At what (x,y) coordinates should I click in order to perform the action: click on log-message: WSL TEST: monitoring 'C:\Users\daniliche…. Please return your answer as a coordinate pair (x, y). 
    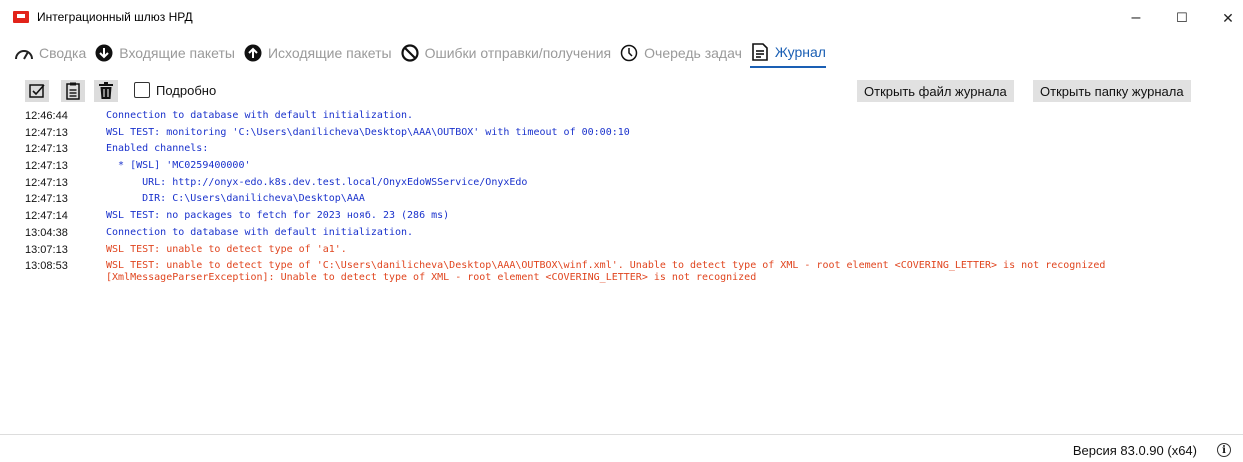
    Looking at the image, I should click on (368, 132).